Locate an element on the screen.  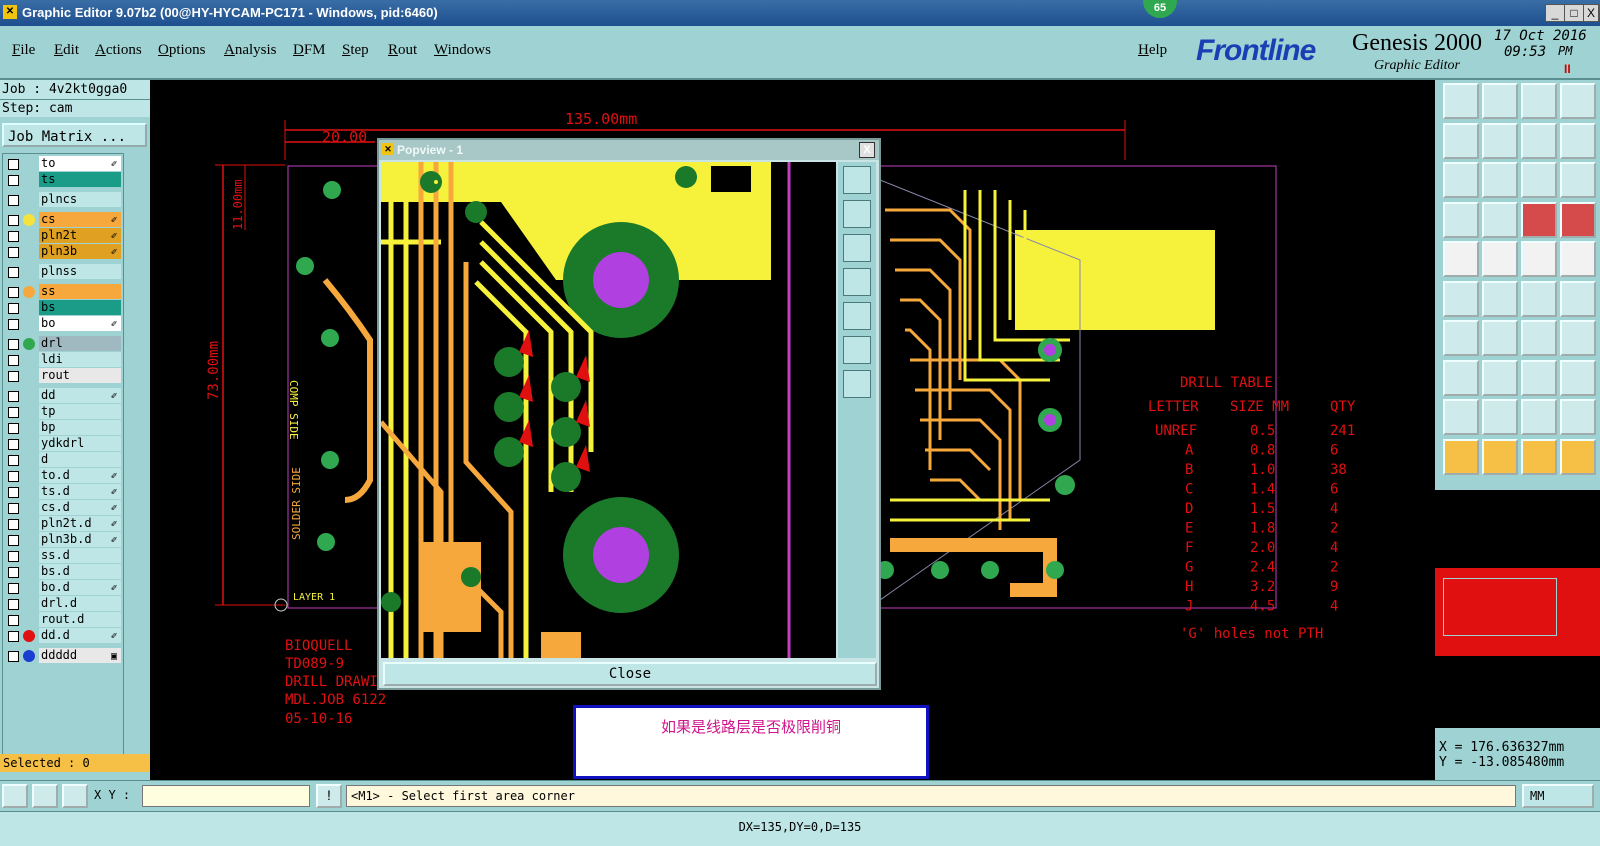
layer-row: bo ✐ is located at coordinates (63, 324).